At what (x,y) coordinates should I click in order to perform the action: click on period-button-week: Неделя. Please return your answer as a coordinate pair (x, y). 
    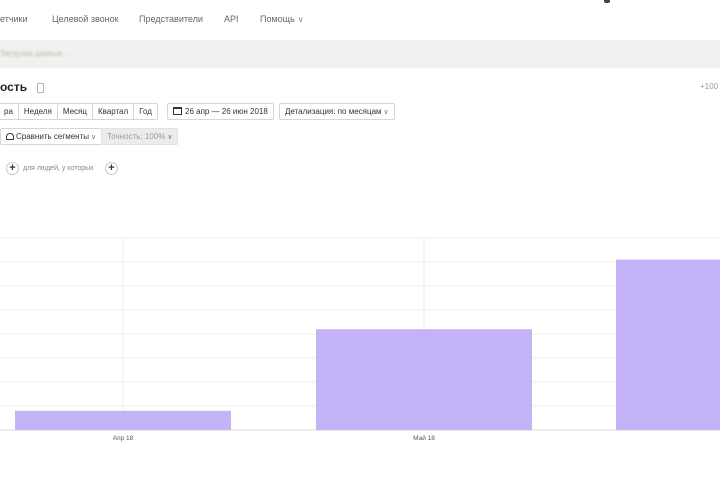
    Looking at the image, I should click on (38, 111).